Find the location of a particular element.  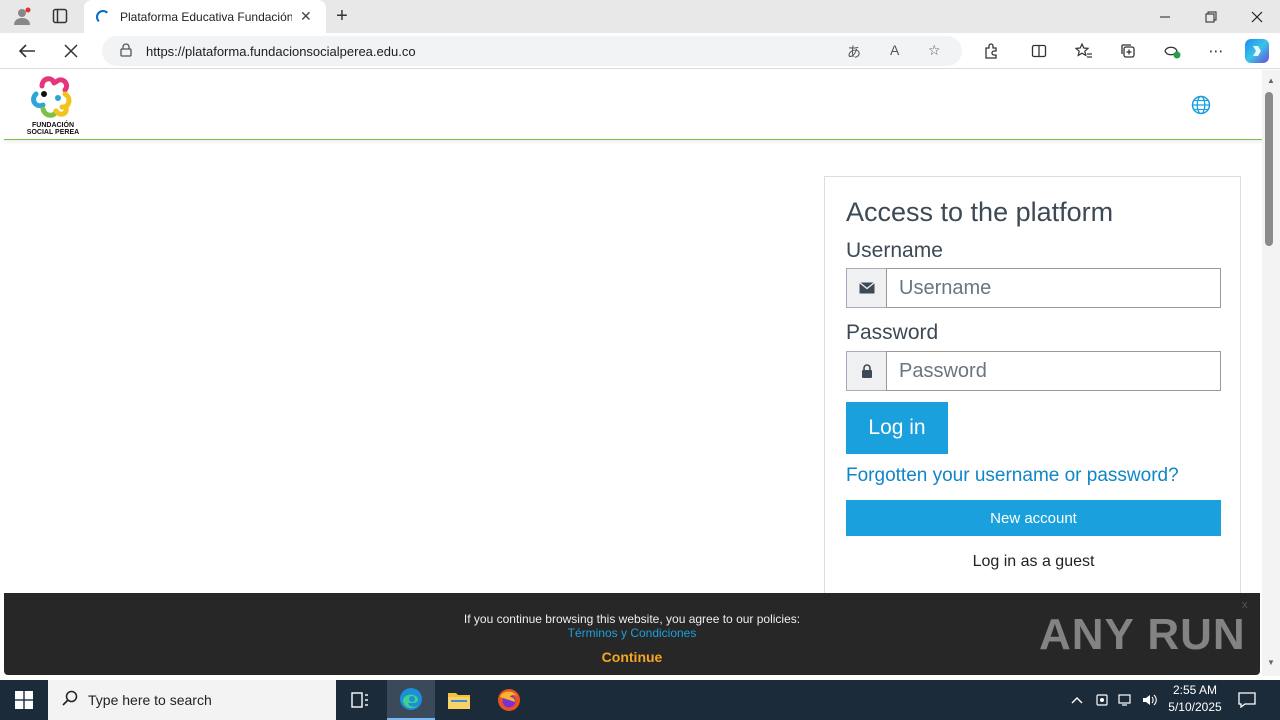

new-account-button: New account is located at coordinates (1033, 518).